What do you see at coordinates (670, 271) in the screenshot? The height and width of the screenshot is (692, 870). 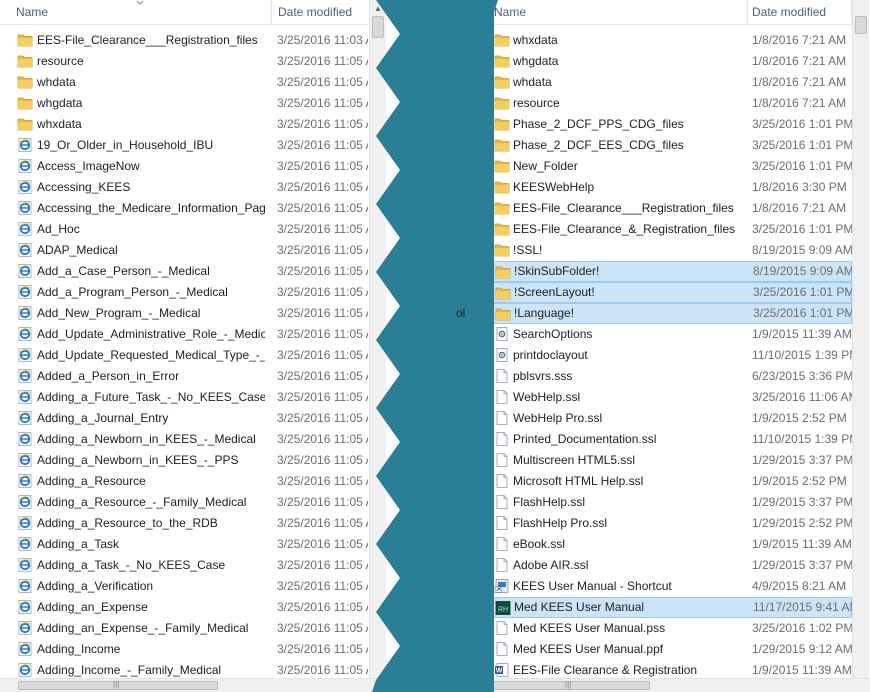 I see `right-file-row: !SkinSubFolder! 8/19/2015 9:09 AM` at bounding box center [670, 271].